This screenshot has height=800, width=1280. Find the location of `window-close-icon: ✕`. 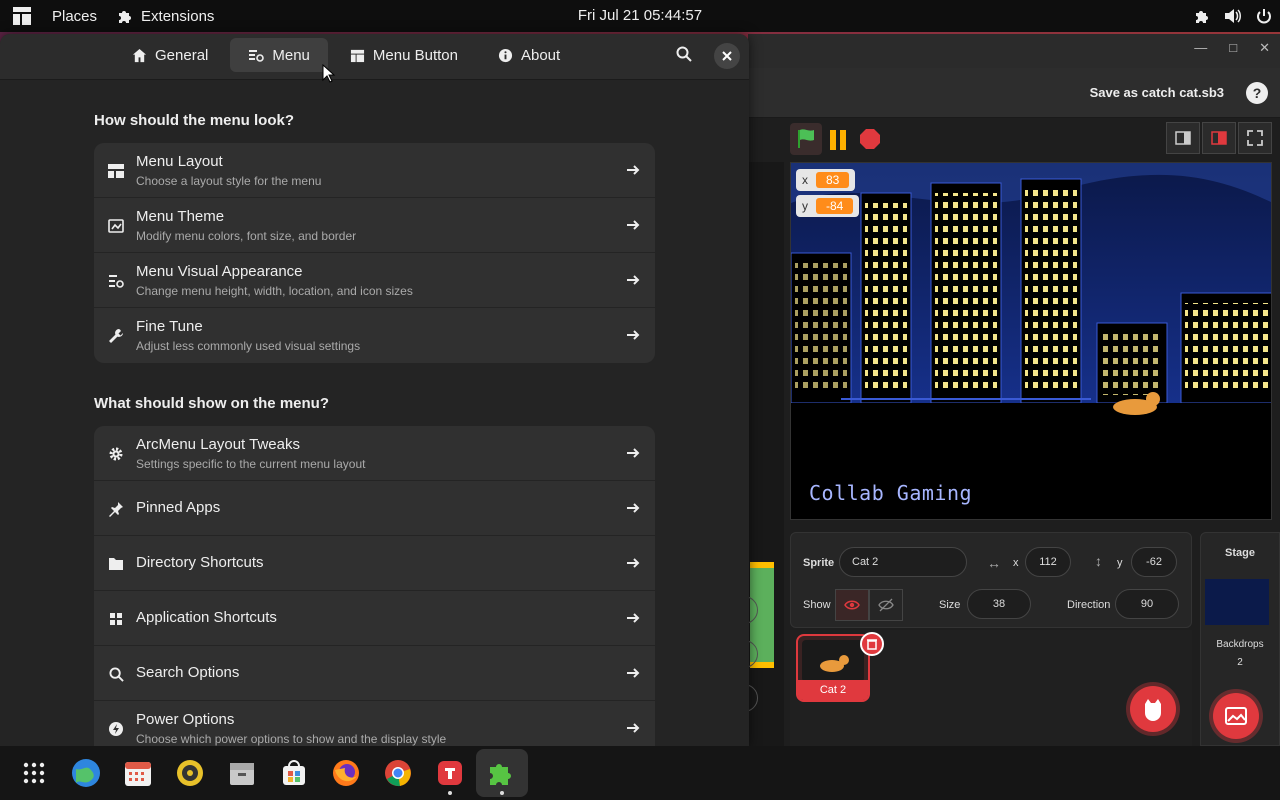

window-close-icon: ✕ is located at coordinates (1264, 48).